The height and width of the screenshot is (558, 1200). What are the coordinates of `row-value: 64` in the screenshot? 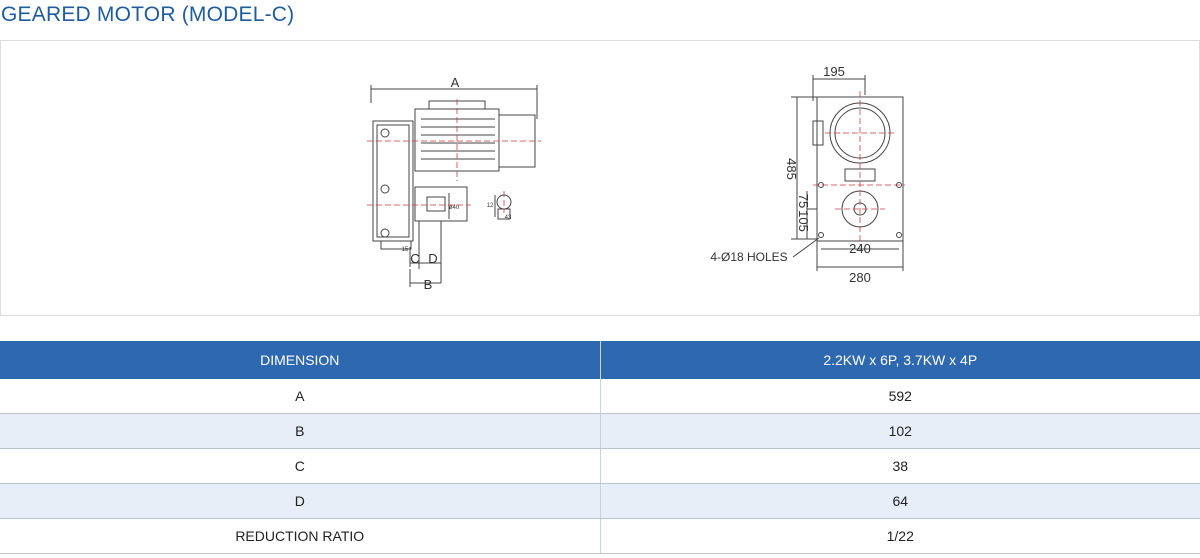 It's located at (900, 501).